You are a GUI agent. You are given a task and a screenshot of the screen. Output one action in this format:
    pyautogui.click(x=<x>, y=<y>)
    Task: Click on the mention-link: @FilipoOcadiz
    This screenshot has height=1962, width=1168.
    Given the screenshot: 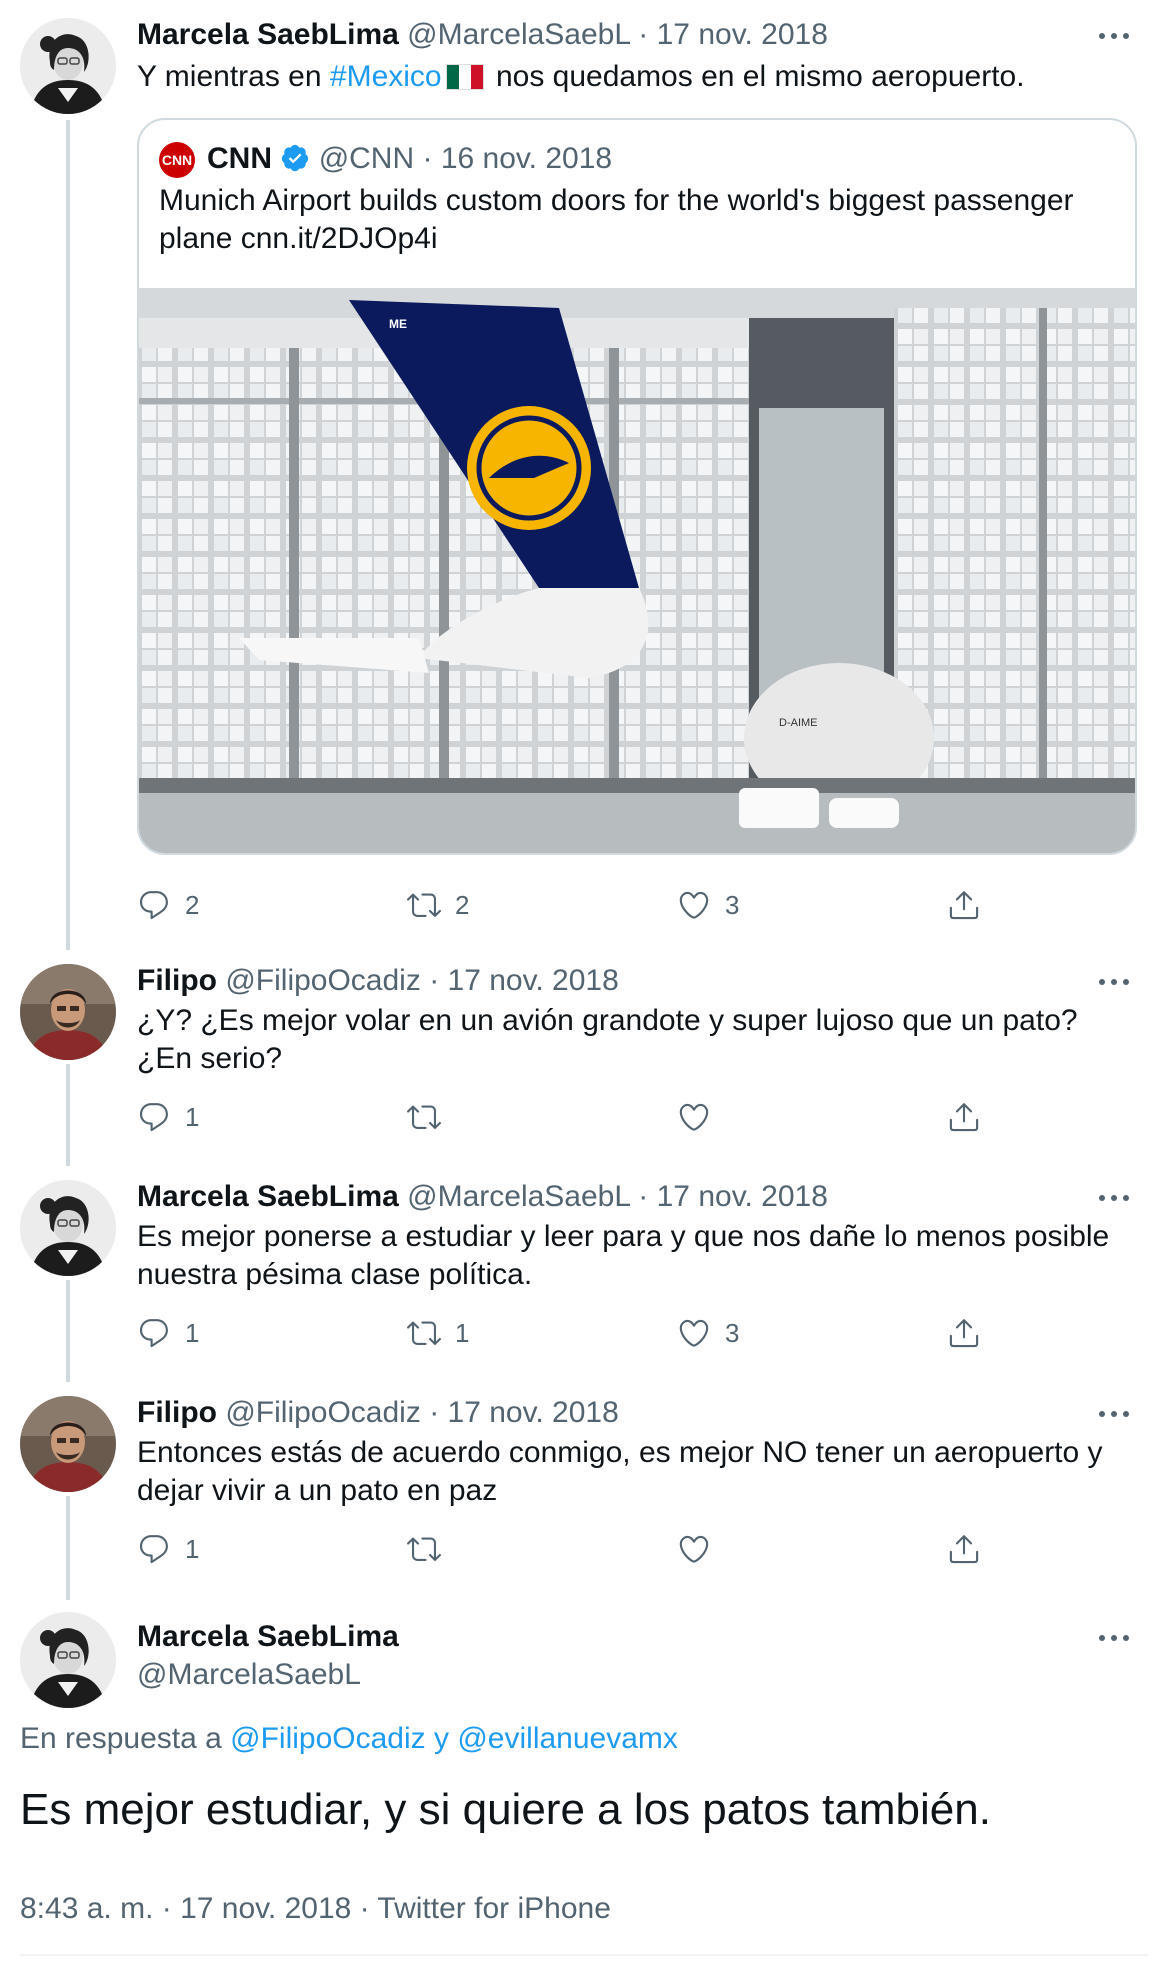 What is the action you would take?
    pyautogui.click(x=328, y=1738)
    